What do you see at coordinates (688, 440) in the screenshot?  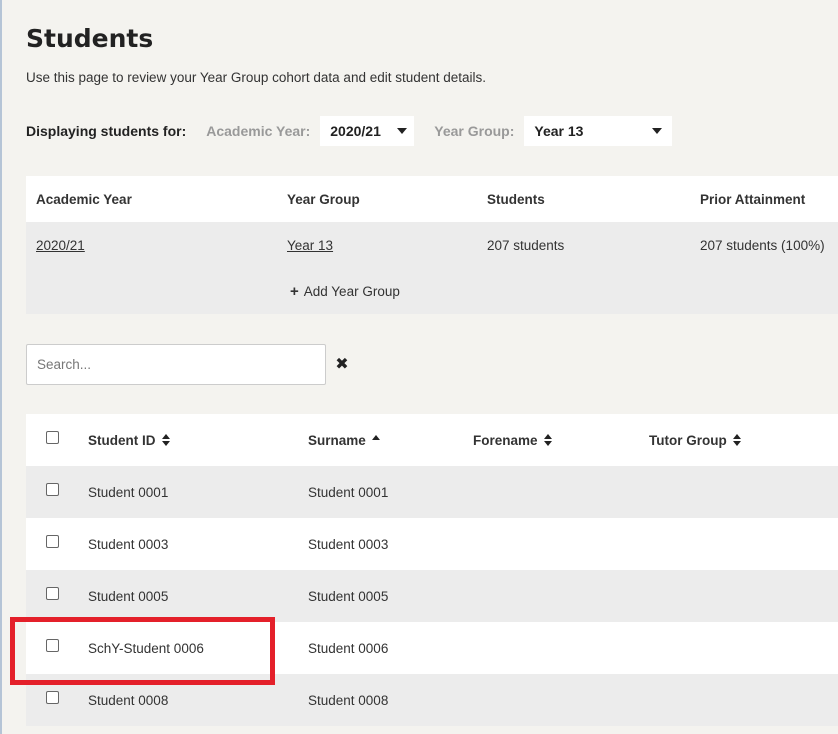 I see `header-tutor-group-label: Tutor Group` at bounding box center [688, 440].